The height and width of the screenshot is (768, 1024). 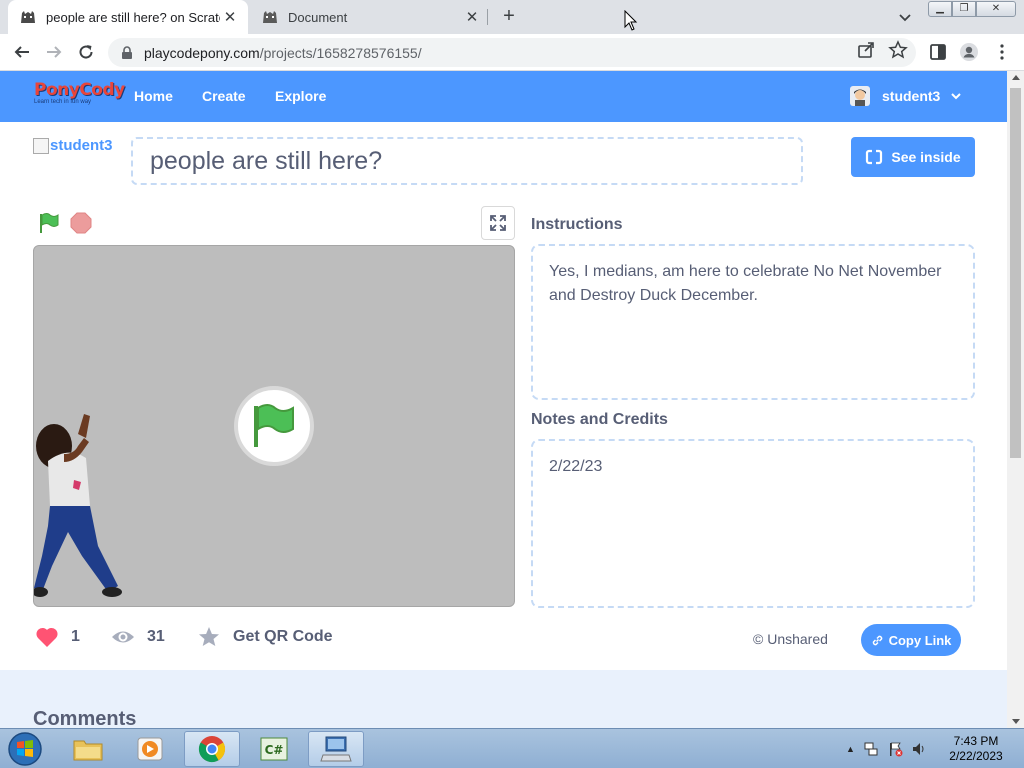 What do you see at coordinates (75, 636) in the screenshot?
I see `love-count-value: 1` at bounding box center [75, 636].